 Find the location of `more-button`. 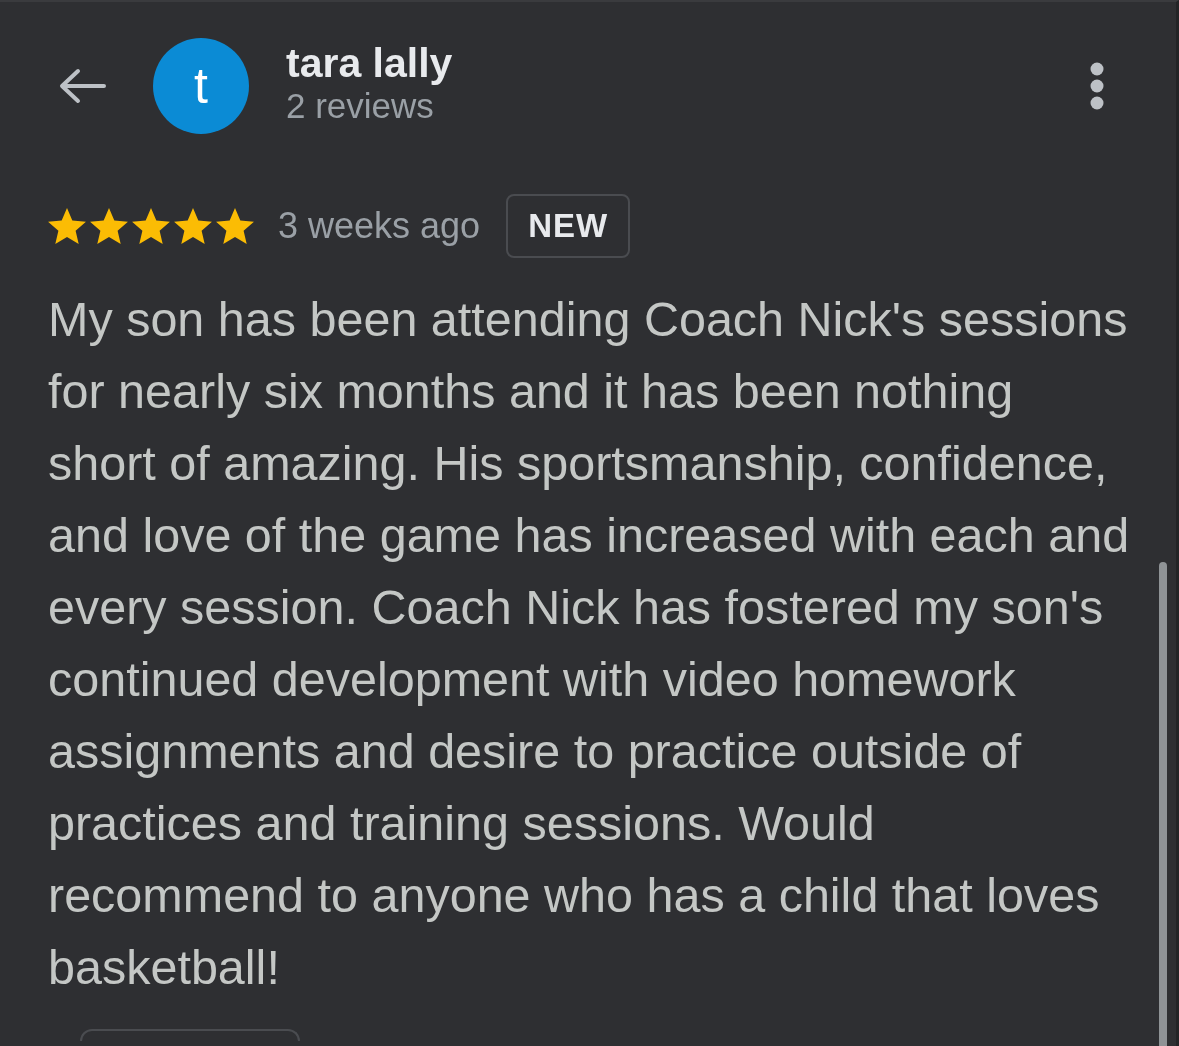

more-button is located at coordinates (1097, 86).